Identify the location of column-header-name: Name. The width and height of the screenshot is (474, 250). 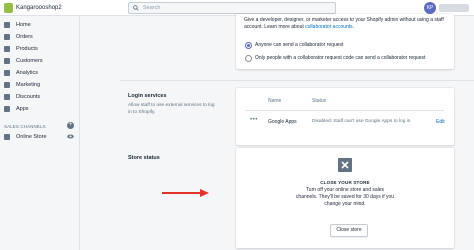
(275, 101).